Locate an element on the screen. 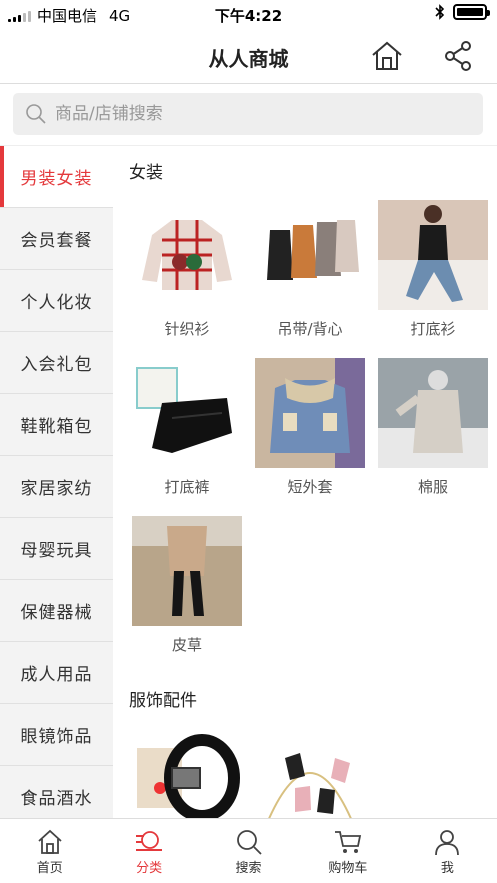 Image resolution: width=497 pixels, height=883 pixels. tab-label: 购物车 is located at coordinates (348, 868).